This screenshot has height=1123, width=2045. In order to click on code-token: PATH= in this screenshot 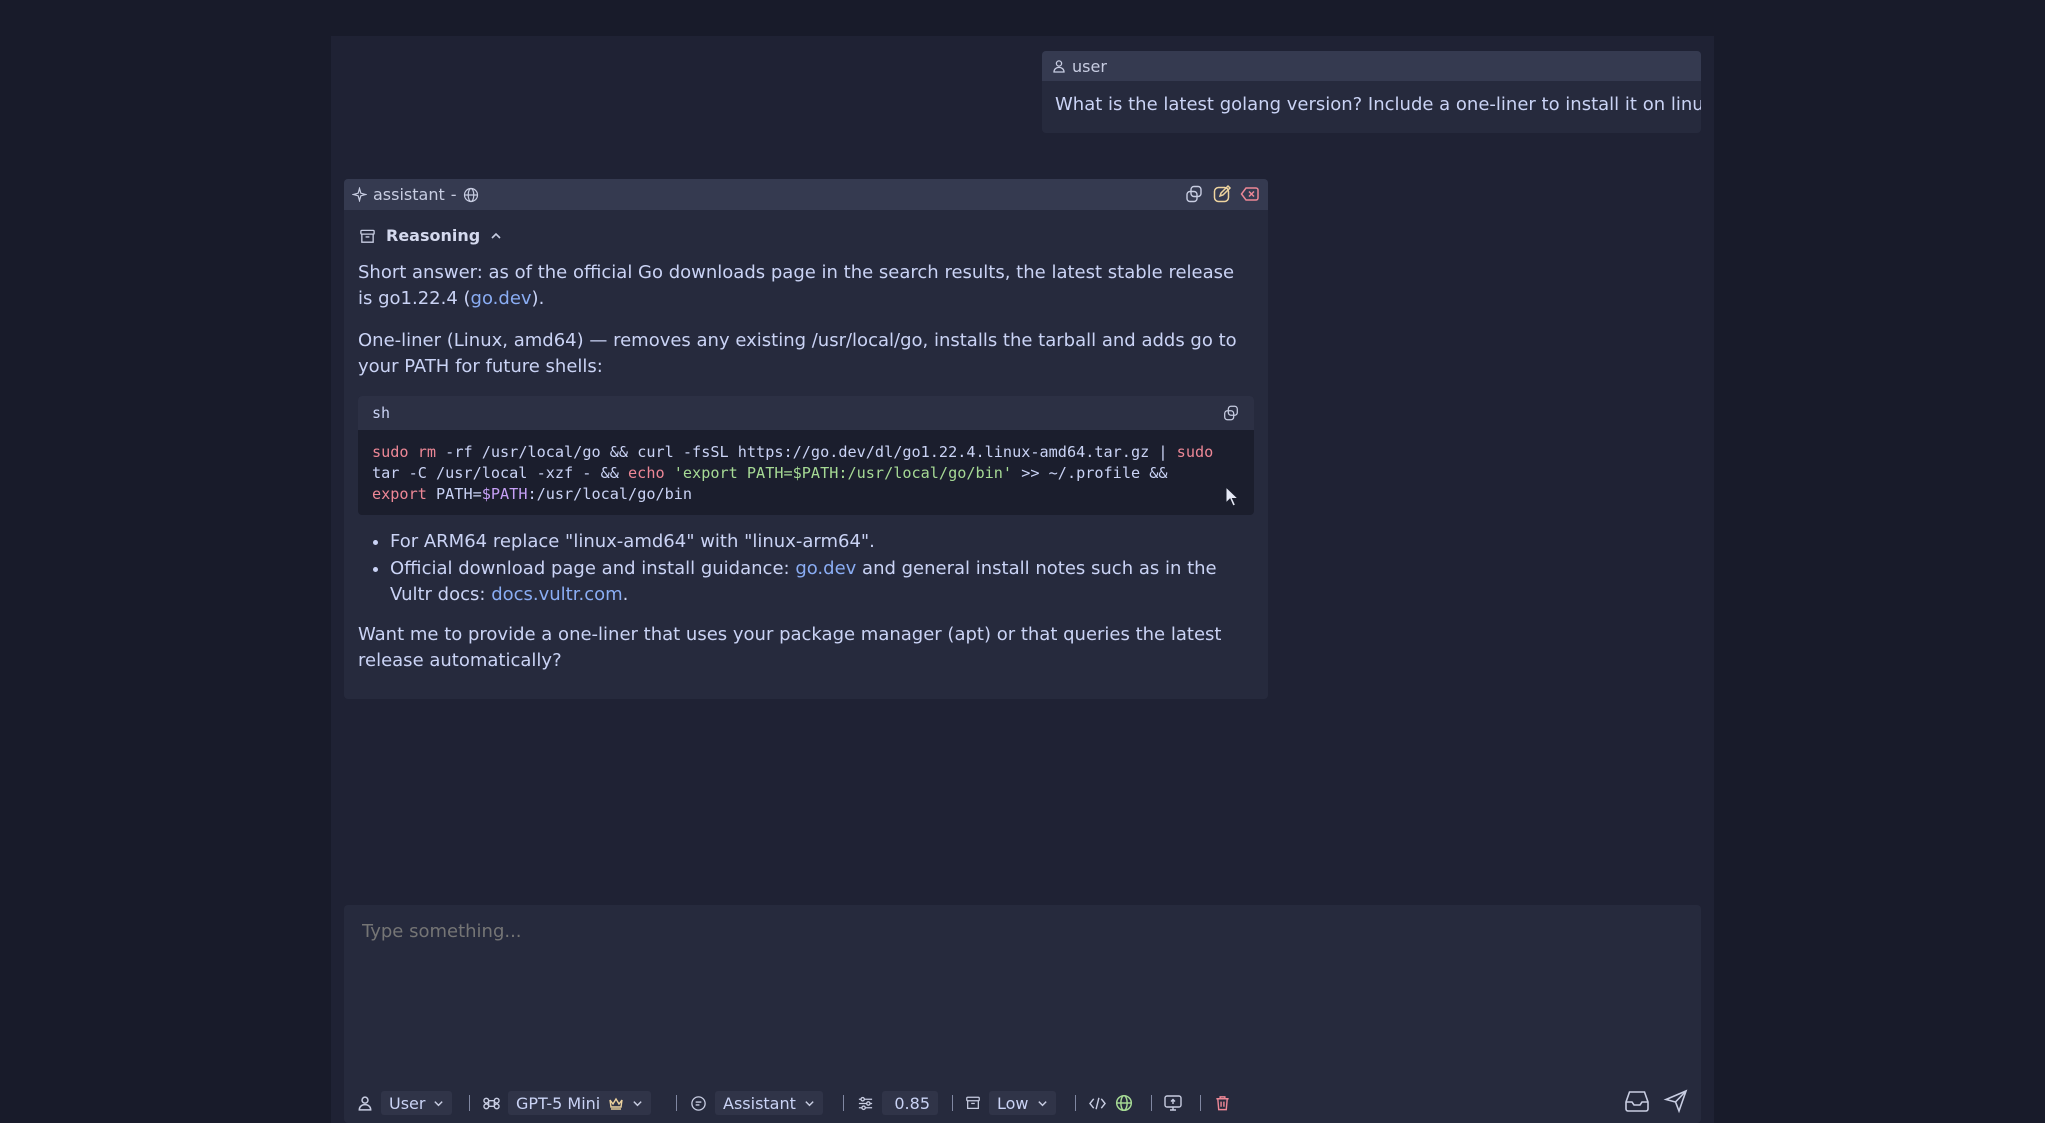, I will do `click(454, 494)`.